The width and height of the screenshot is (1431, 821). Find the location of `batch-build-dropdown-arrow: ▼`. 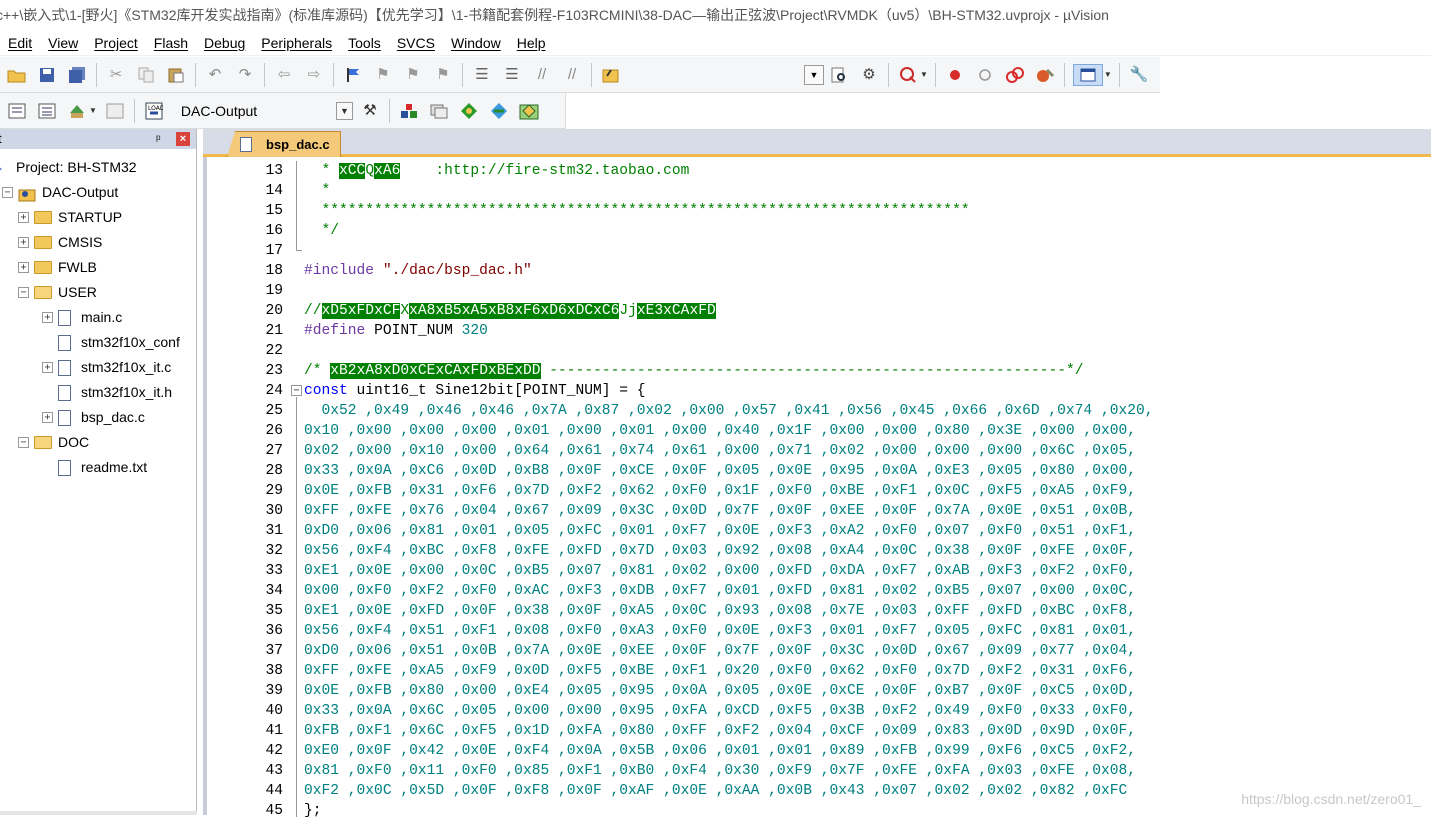

batch-build-dropdown-arrow: ▼ is located at coordinates (93, 110).